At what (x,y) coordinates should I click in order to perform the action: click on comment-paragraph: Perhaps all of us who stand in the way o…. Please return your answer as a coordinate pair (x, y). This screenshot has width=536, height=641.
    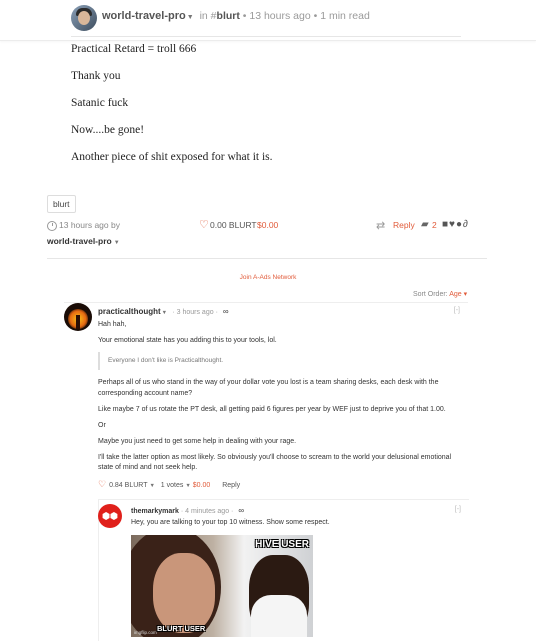
    Looking at the image, I should click on (268, 388).